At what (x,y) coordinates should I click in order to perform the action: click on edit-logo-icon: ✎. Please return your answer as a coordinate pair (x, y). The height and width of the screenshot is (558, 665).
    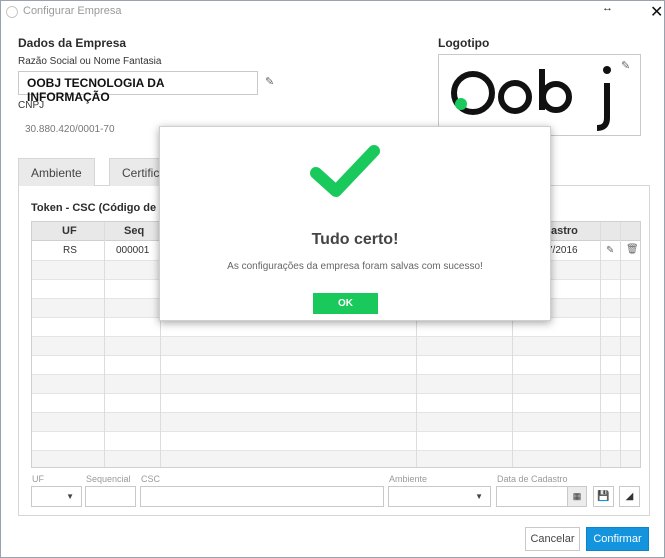
    Looking at the image, I should click on (625, 65).